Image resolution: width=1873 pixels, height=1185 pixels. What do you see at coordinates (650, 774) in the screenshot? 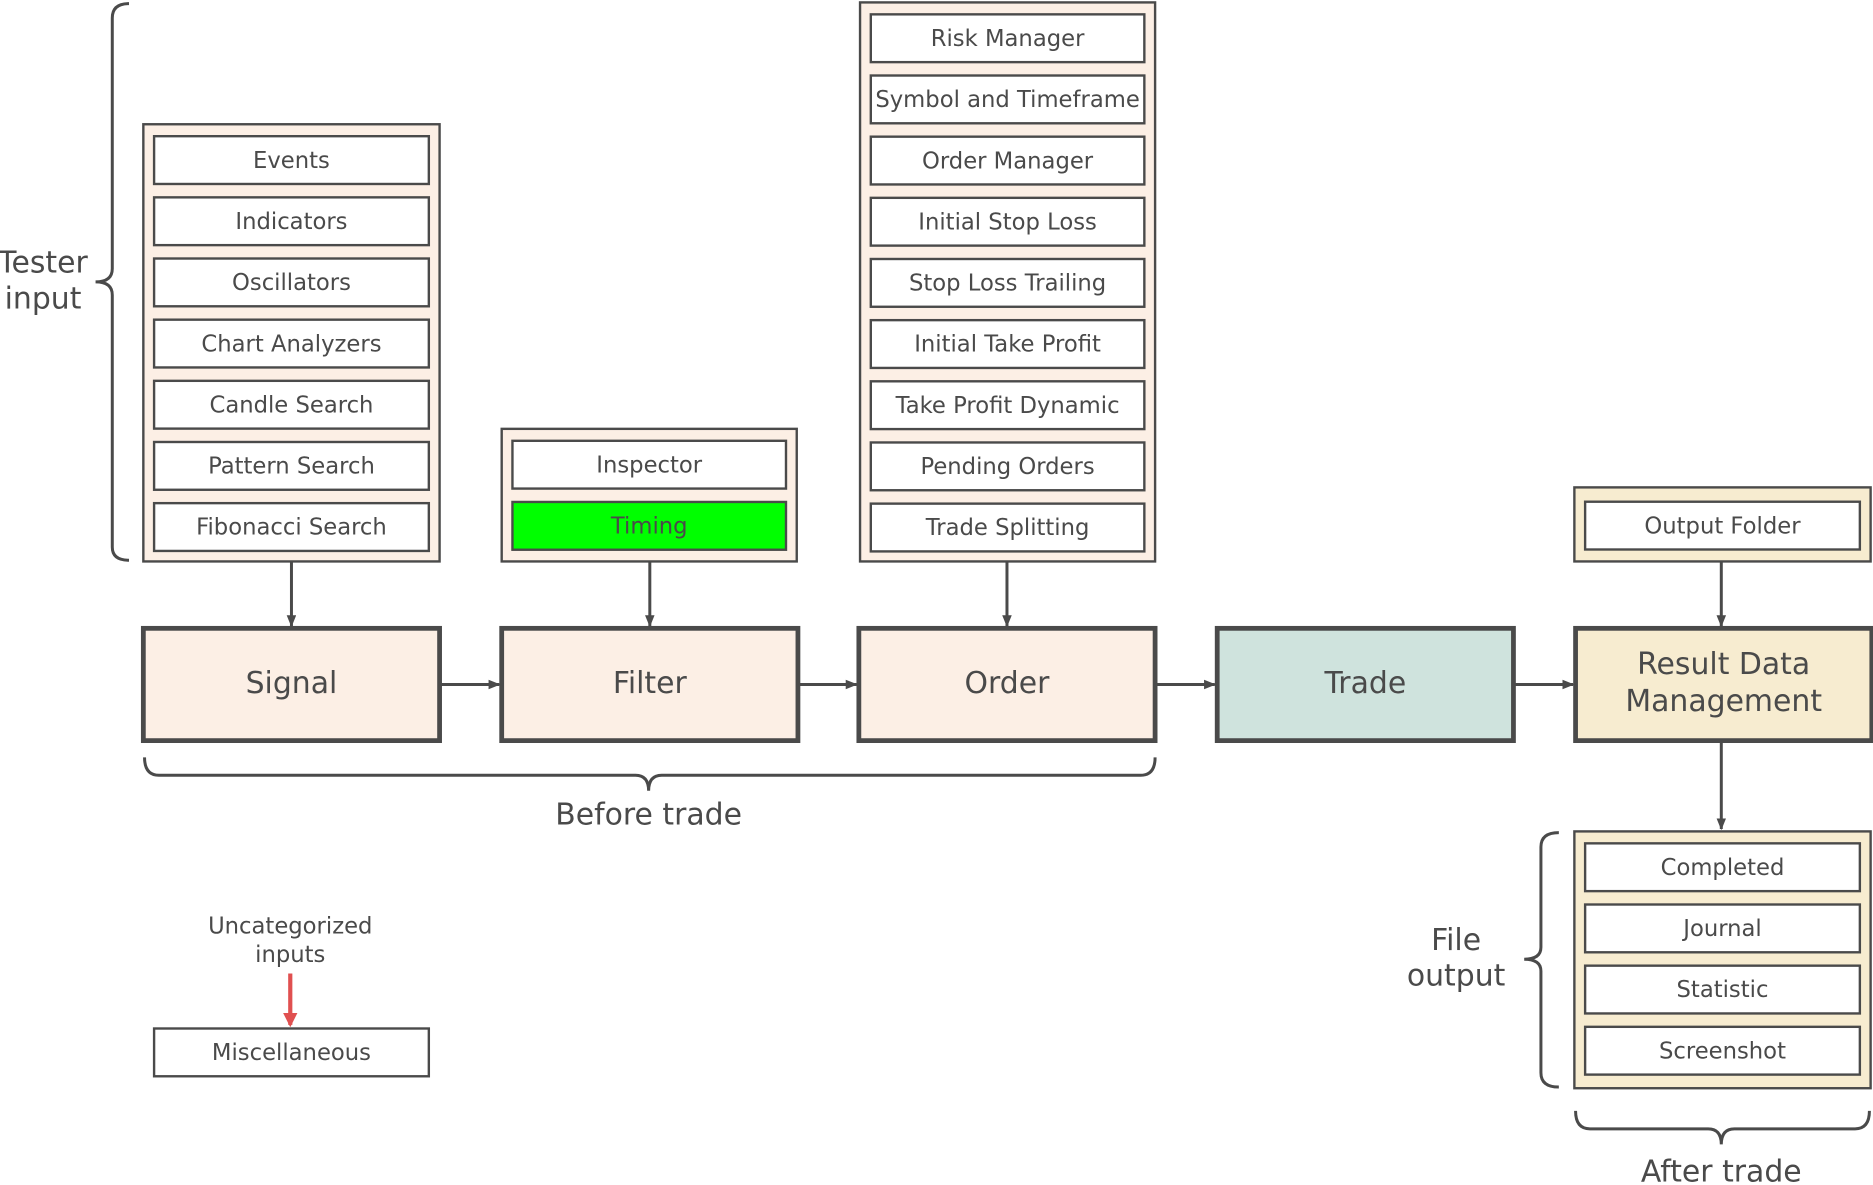
I see `bottom-brace-icon` at bounding box center [650, 774].